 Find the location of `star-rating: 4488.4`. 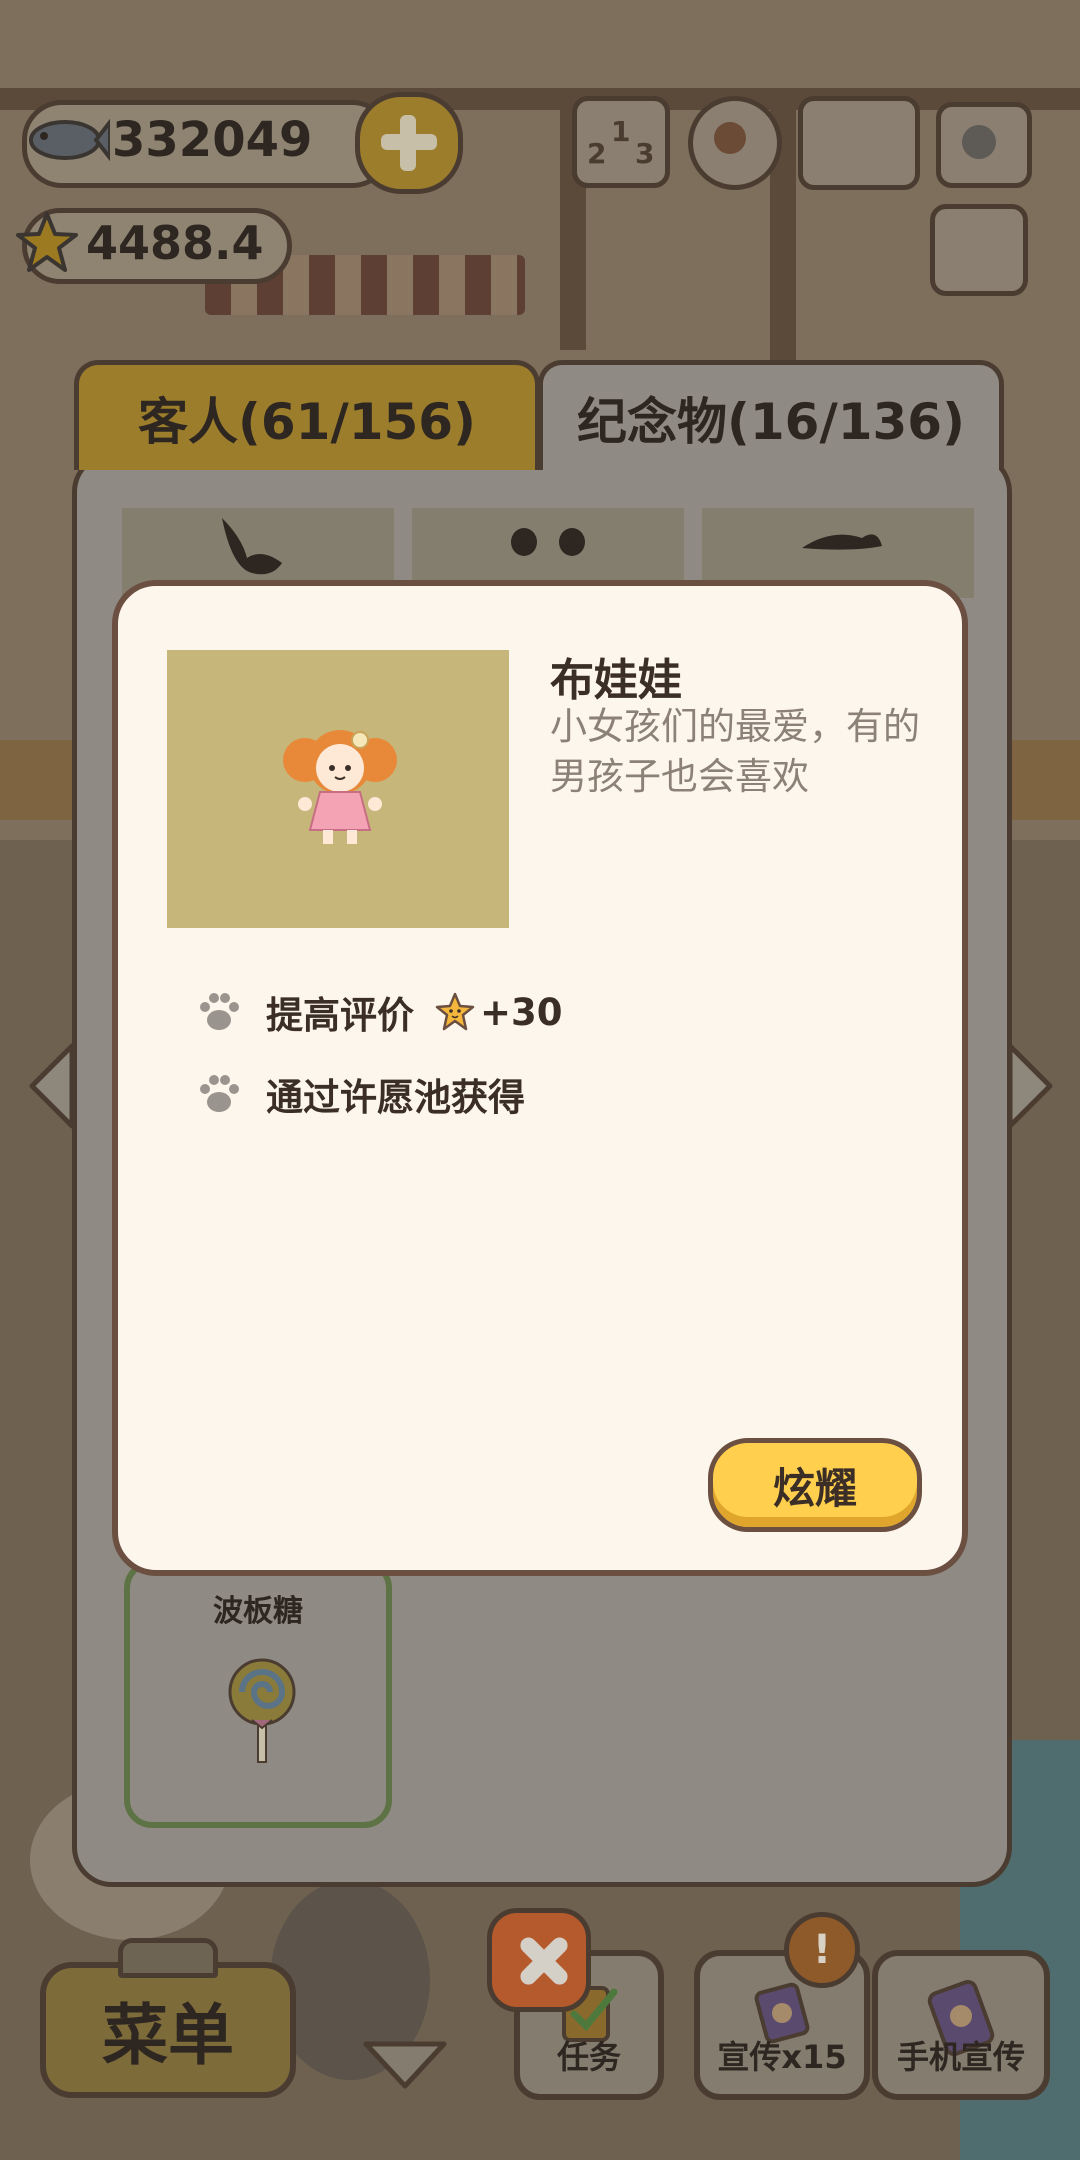

star-rating: 4488.4 is located at coordinates (175, 243).